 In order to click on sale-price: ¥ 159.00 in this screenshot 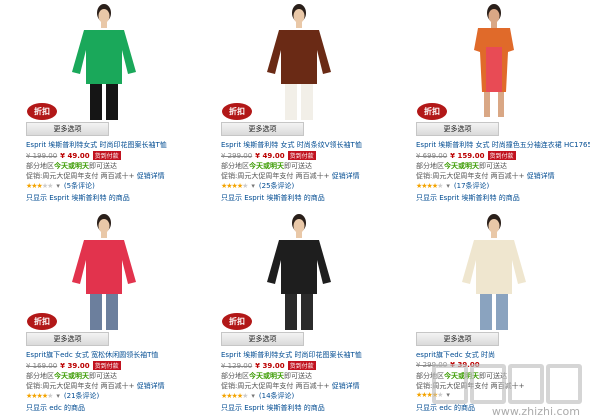, I will do `click(467, 156)`.